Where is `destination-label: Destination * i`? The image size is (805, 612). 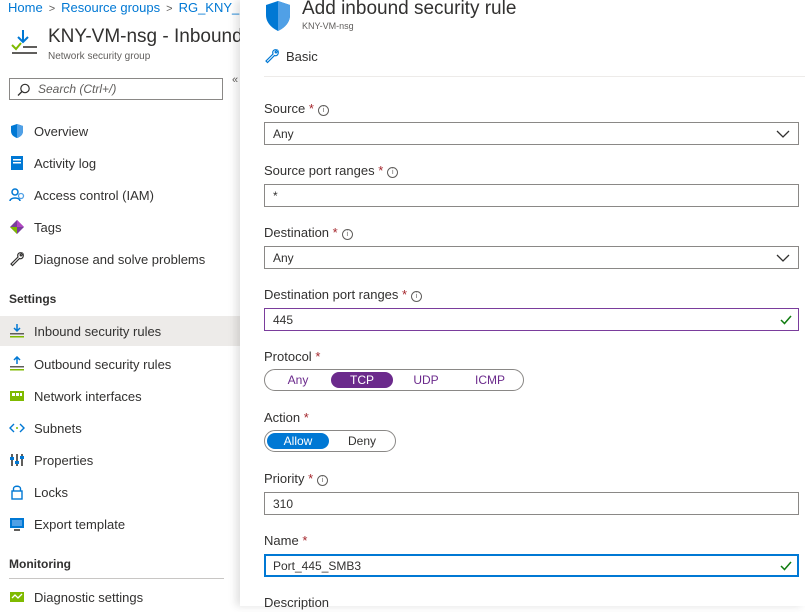
destination-label: Destination * i is located at coordinates (308, 232).